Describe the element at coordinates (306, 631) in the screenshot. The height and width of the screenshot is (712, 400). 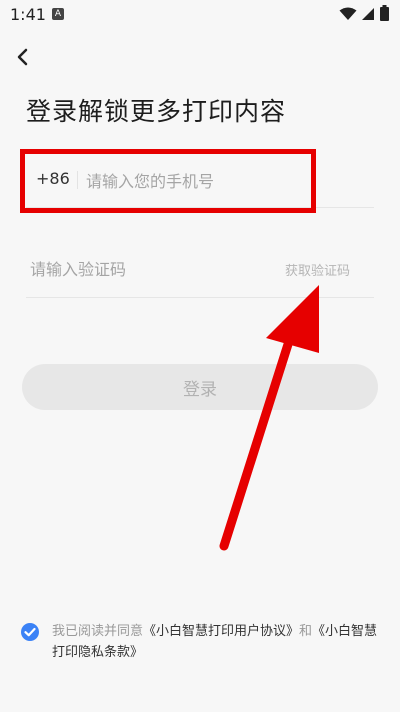
I see `agreement-conjunction: 和` at that location.